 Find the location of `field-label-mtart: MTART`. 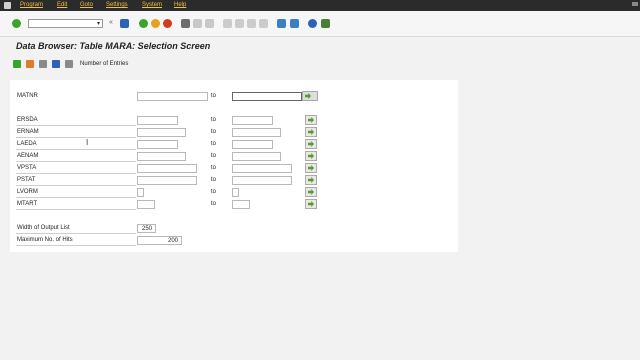

field-label-mtart: MTART is located at coordinates (27, 204).